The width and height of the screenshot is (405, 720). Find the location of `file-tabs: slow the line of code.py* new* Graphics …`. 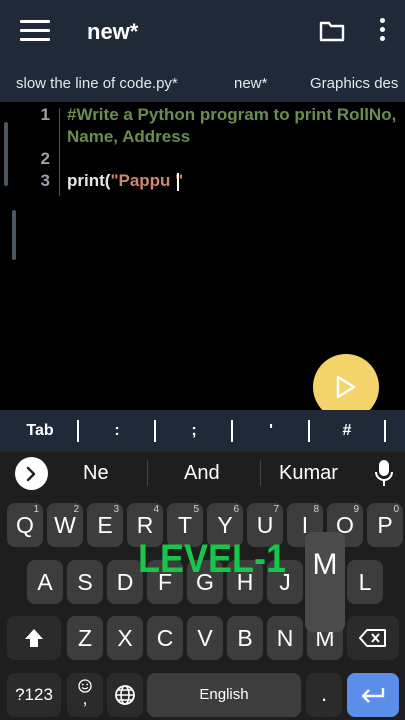

file-tabs: slow the line of code.py* new* Graphics … is located at coordinates (202, 83).